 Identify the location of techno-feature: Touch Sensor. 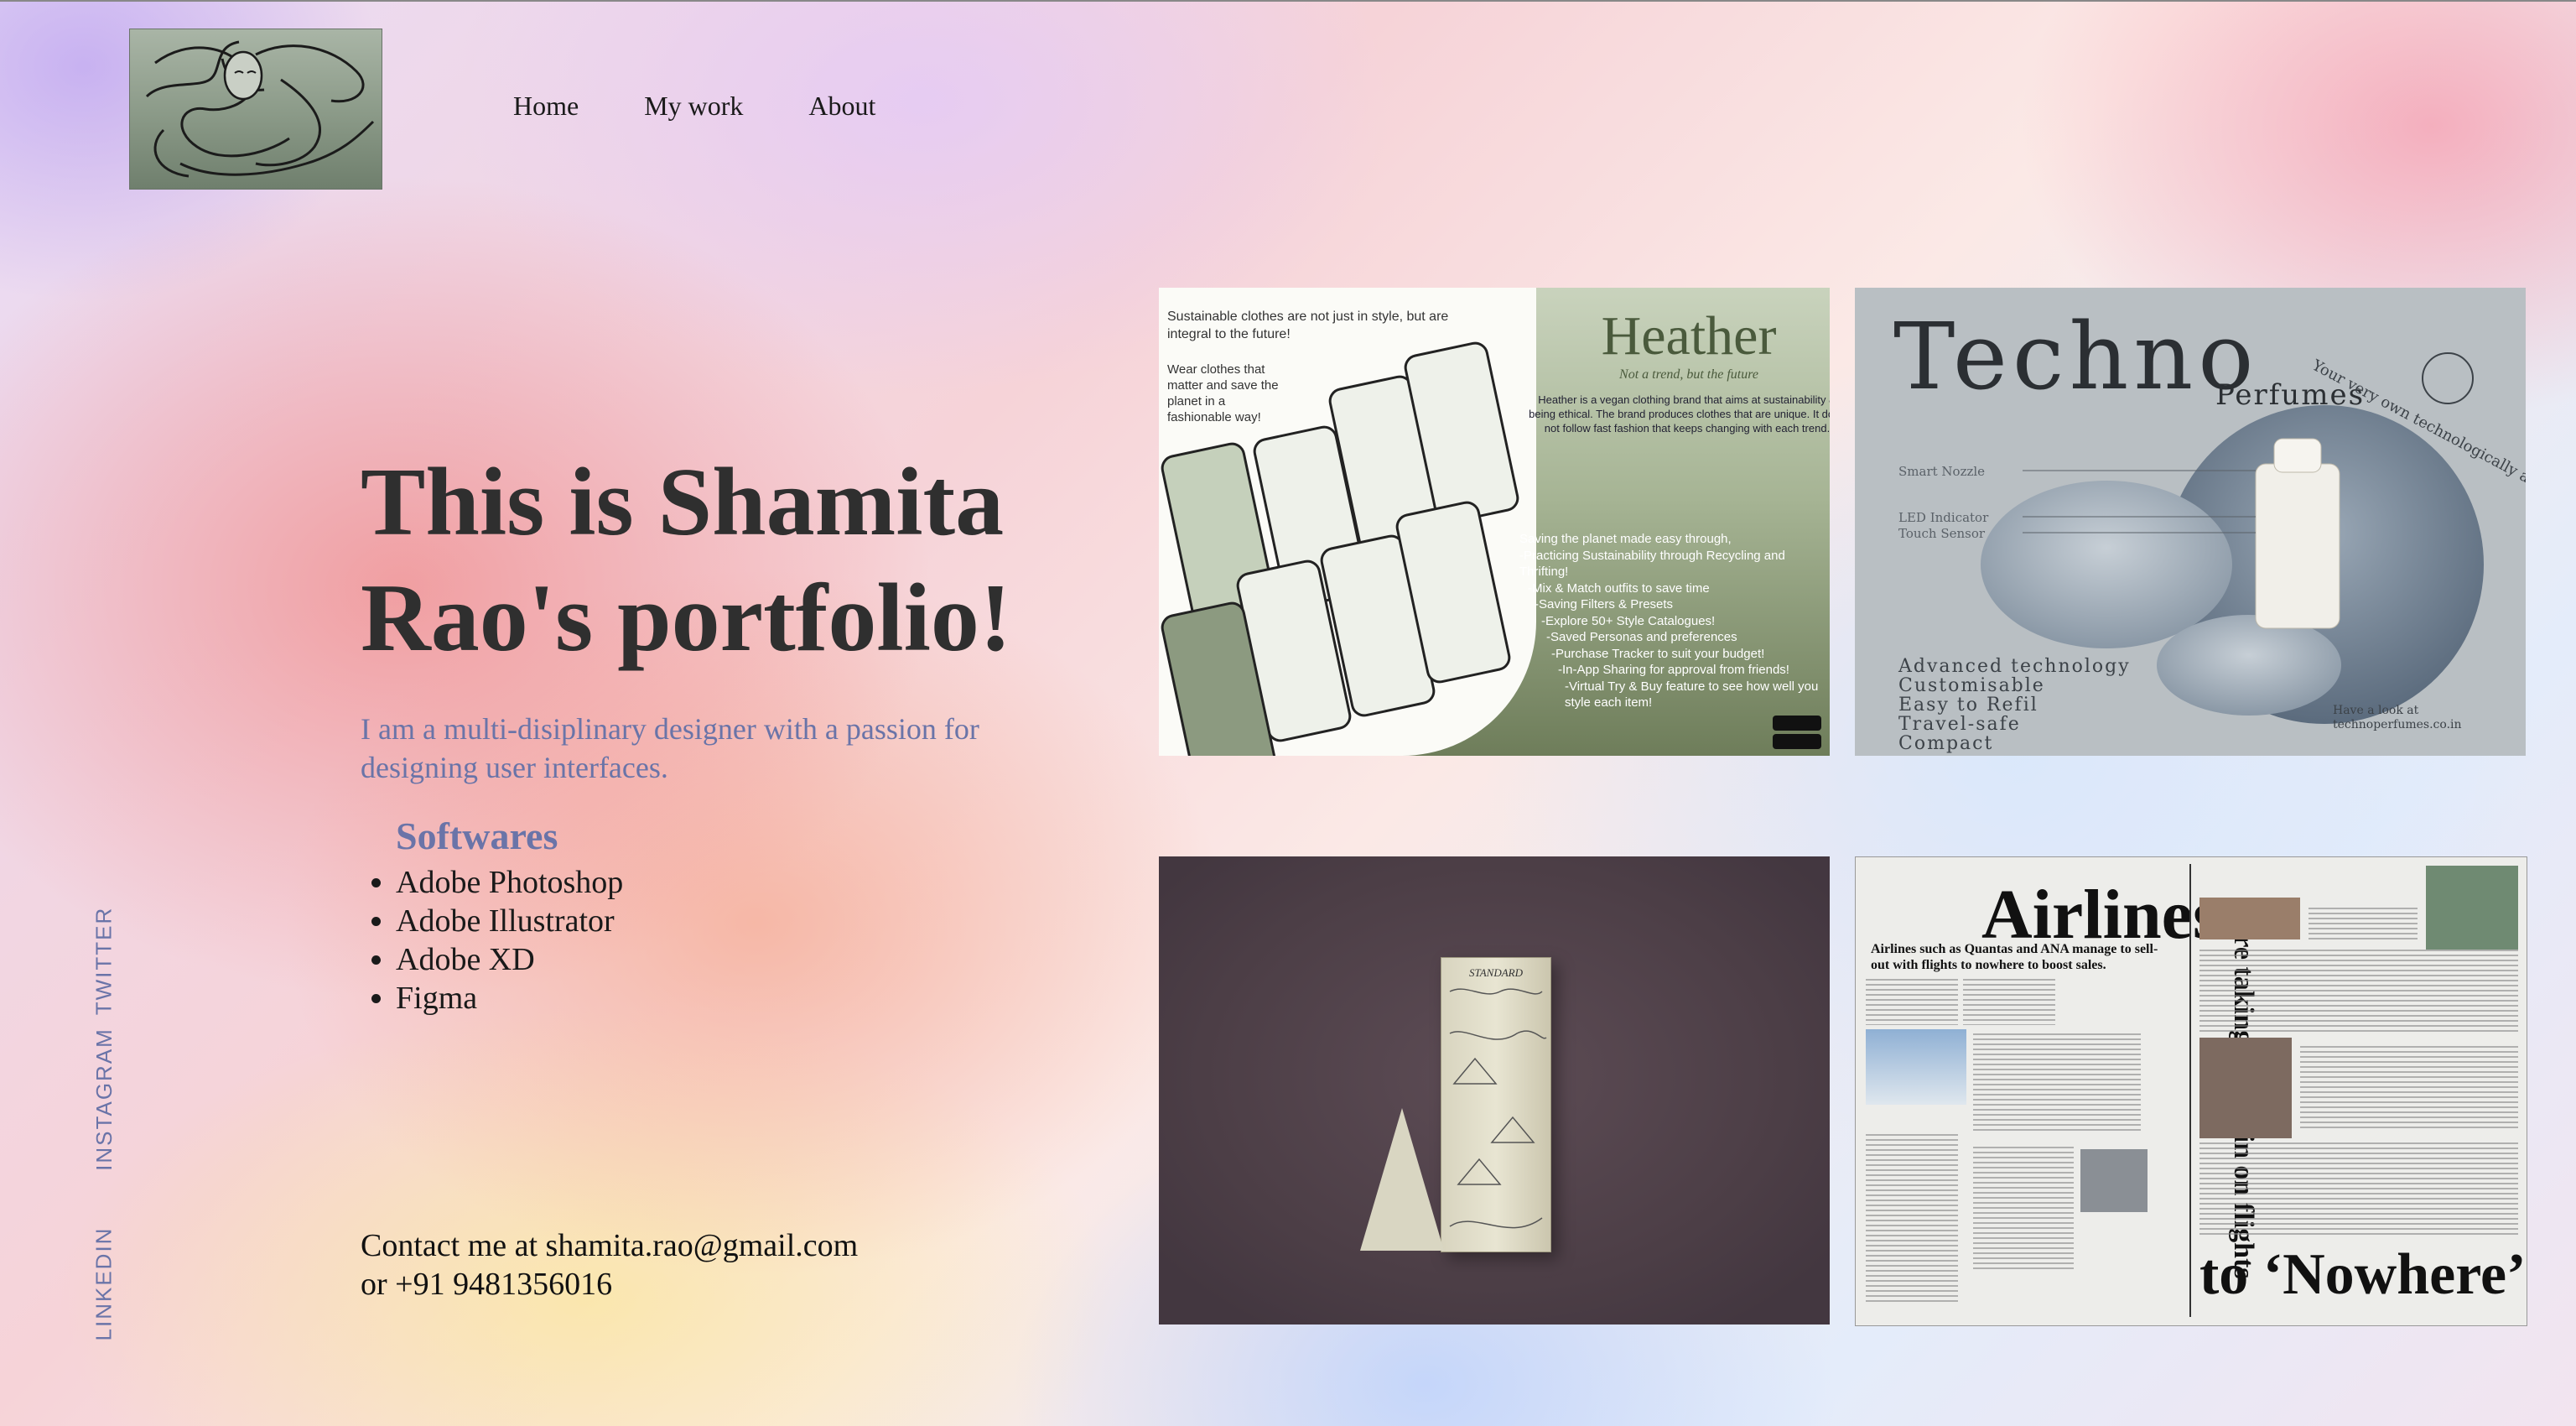
(1942, 533).